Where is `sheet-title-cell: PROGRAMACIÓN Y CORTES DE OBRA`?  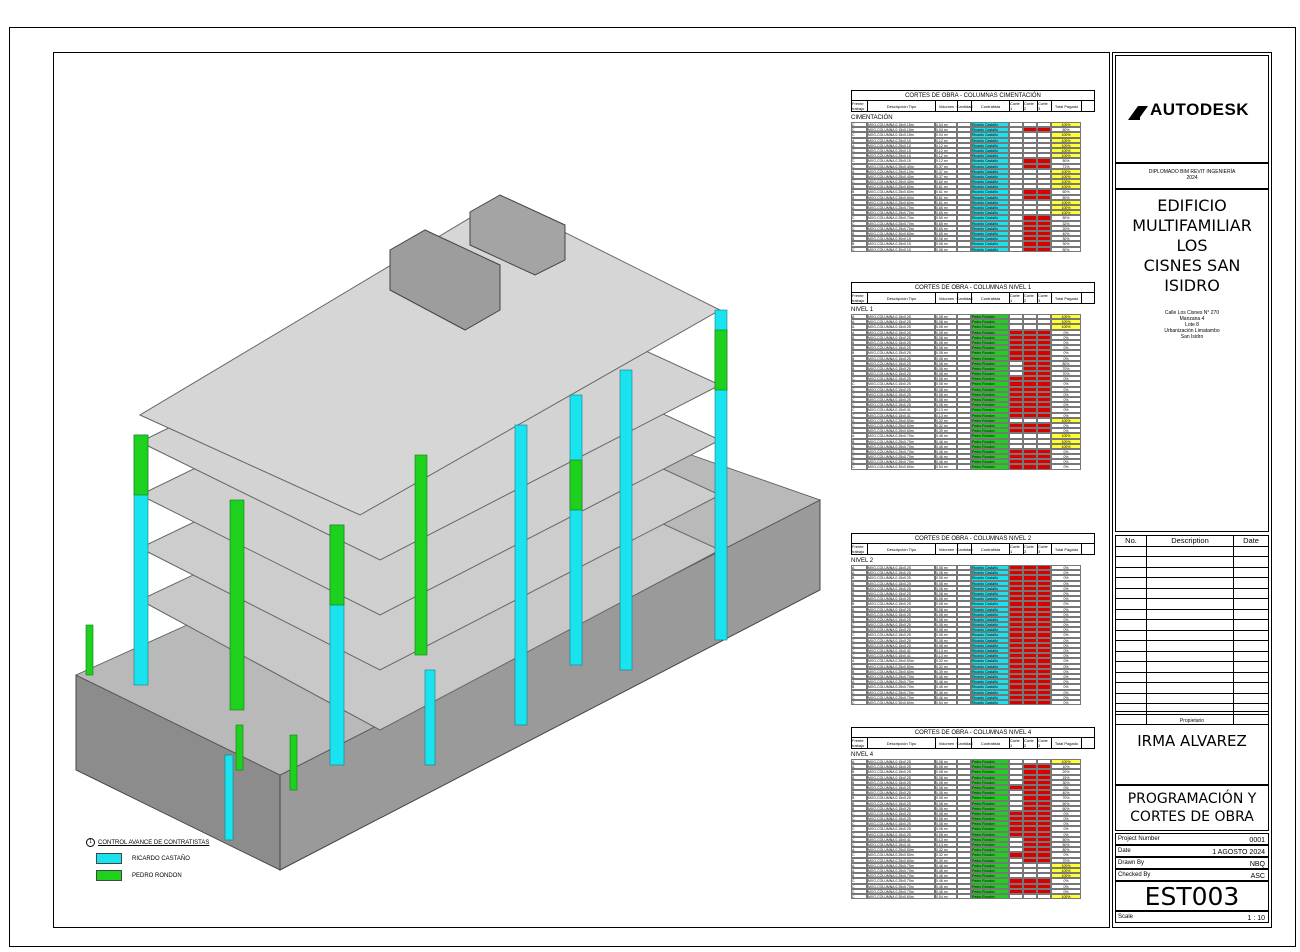
sheet-title-cell: PROGRAMACIÓN Y CORTES DE OBRA is located at coordinates (1192, 808).